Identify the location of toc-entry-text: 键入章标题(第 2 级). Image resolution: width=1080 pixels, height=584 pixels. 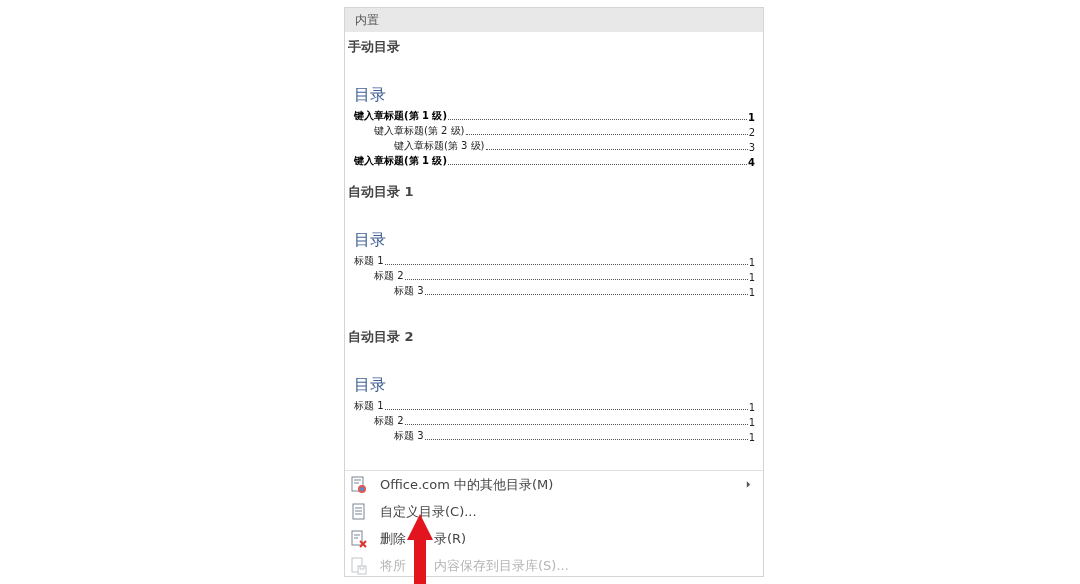
(419, 131).